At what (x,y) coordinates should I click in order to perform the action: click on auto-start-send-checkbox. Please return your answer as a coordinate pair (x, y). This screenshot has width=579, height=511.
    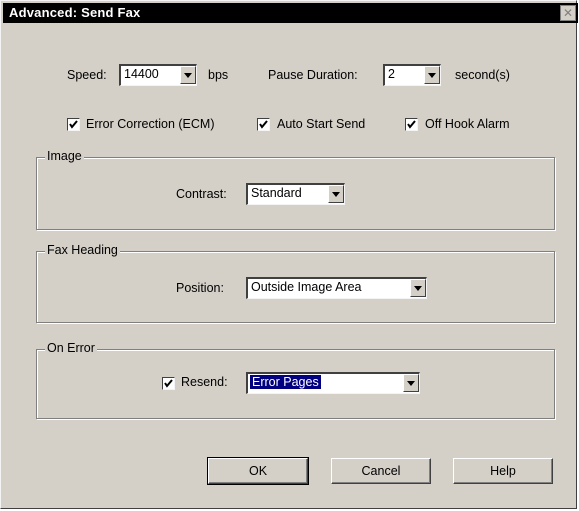
    Looking at the image, I should click on (263, 124).